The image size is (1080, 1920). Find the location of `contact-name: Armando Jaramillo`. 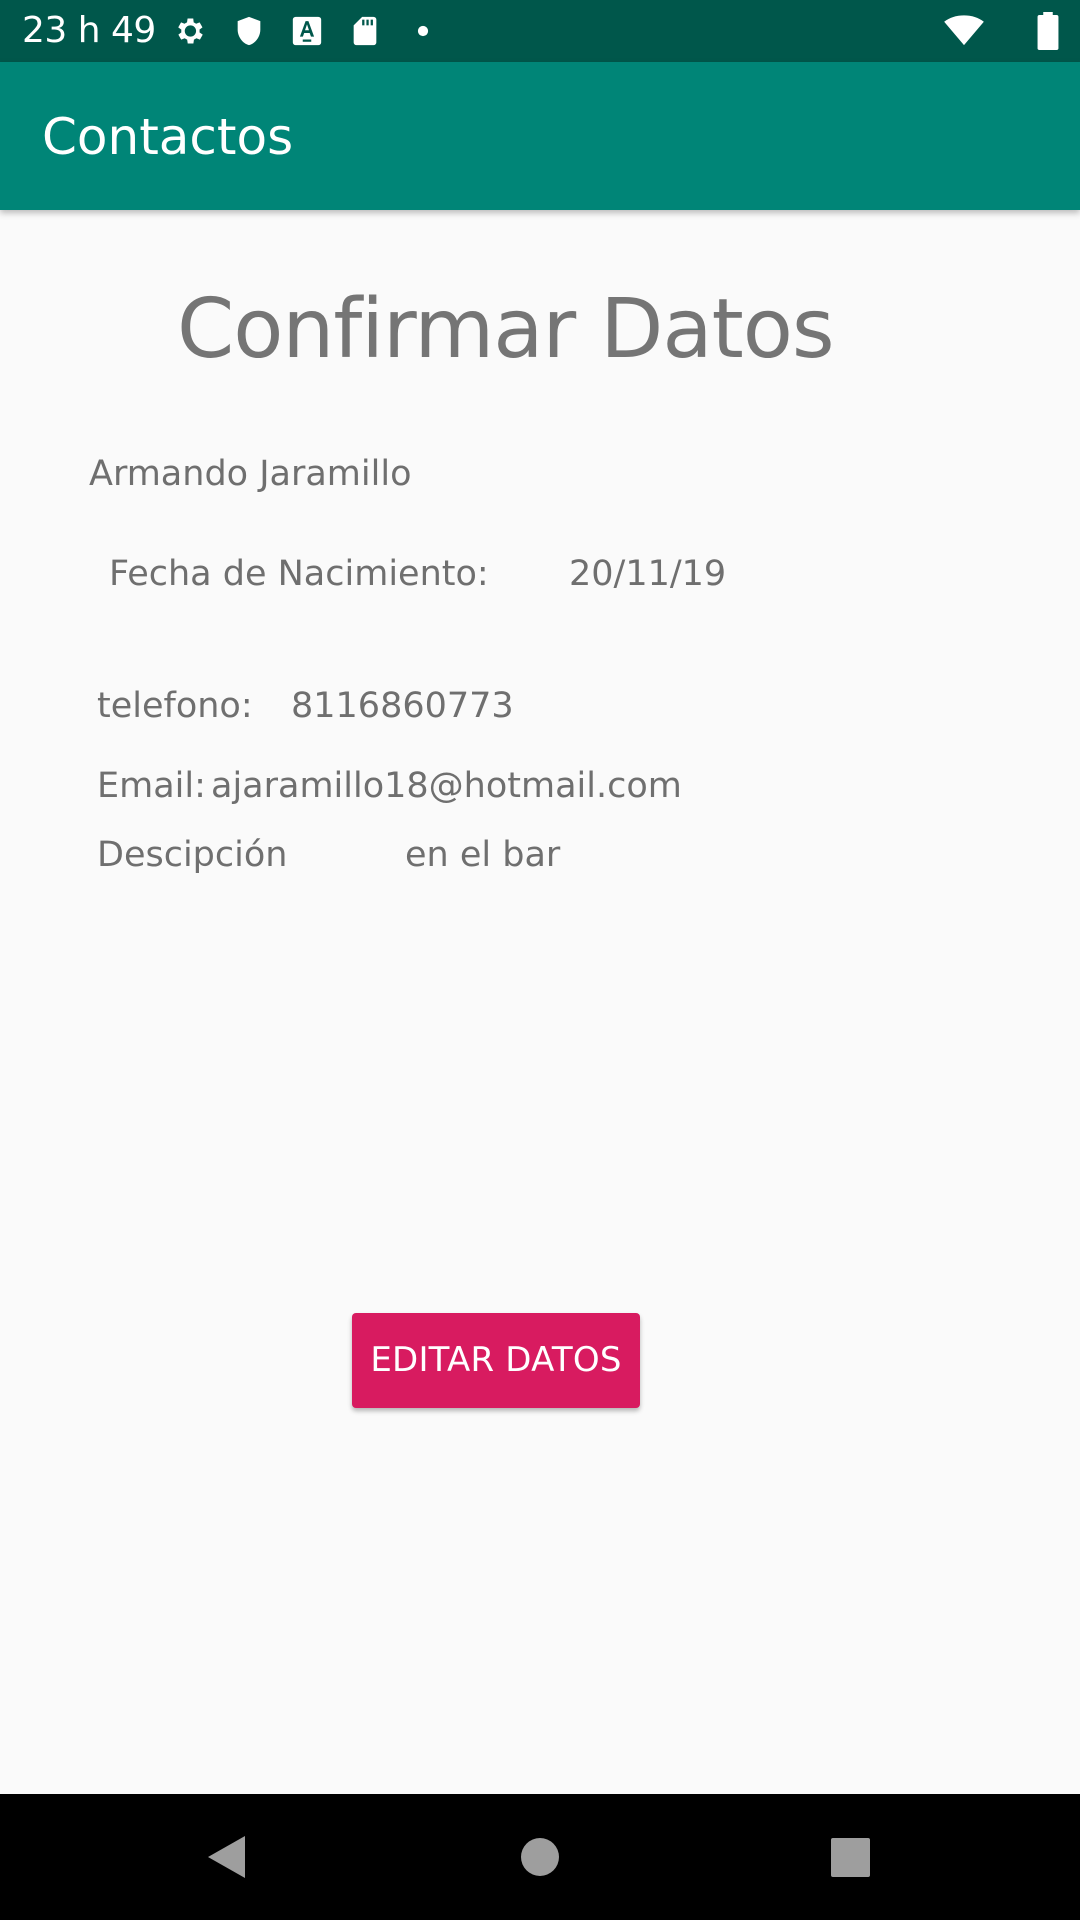

contact-name: Armando Jaramillo is located at coordinates (250, 474).